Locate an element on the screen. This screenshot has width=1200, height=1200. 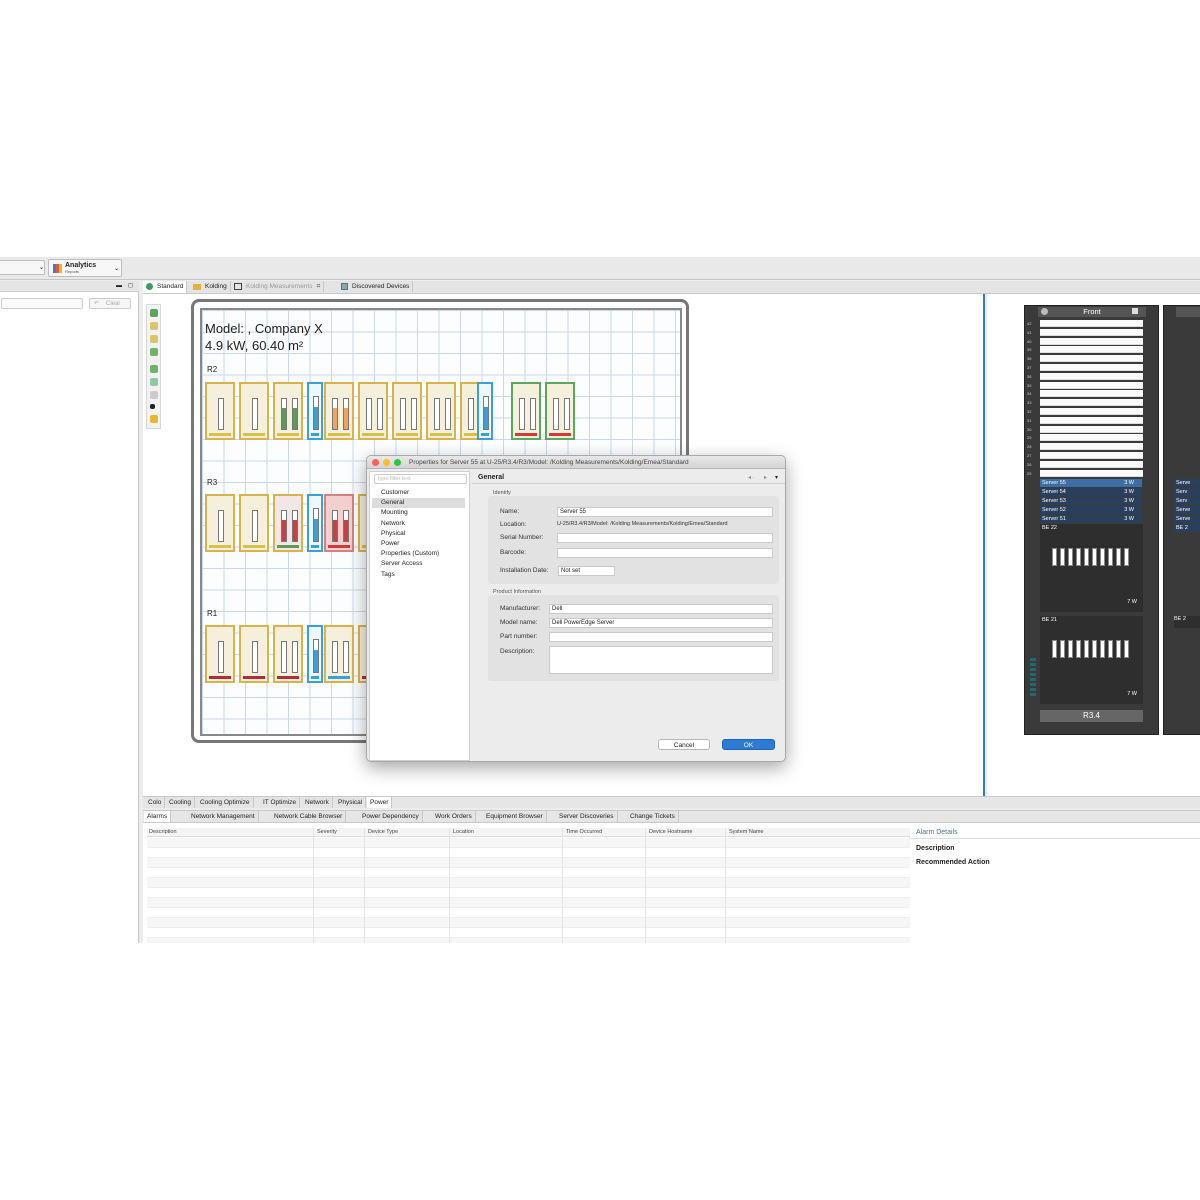
combo-arrow-icon: ⌄ is located at coordinates (41, 268).